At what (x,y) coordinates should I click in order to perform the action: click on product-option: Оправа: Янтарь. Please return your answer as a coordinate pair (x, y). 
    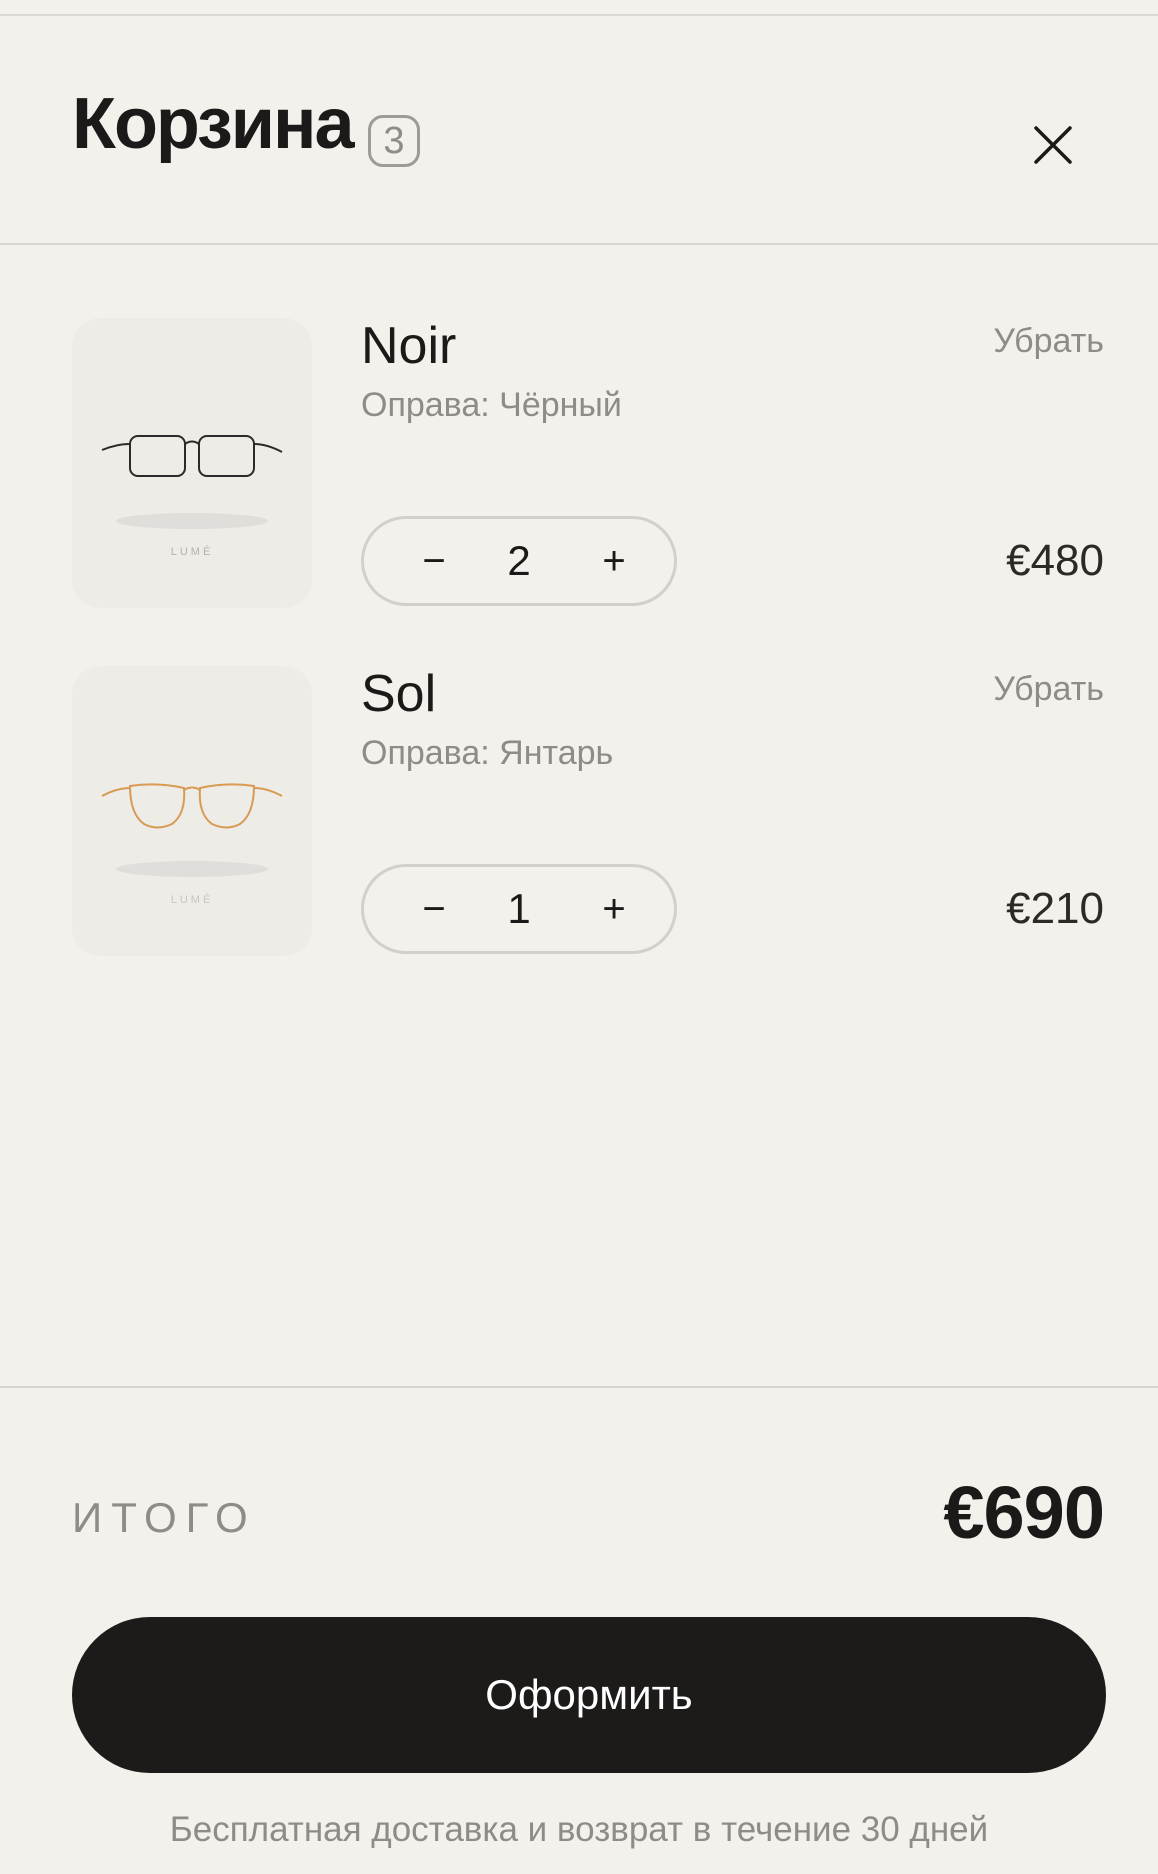
    Looking at the image, I should click on (487, 753).